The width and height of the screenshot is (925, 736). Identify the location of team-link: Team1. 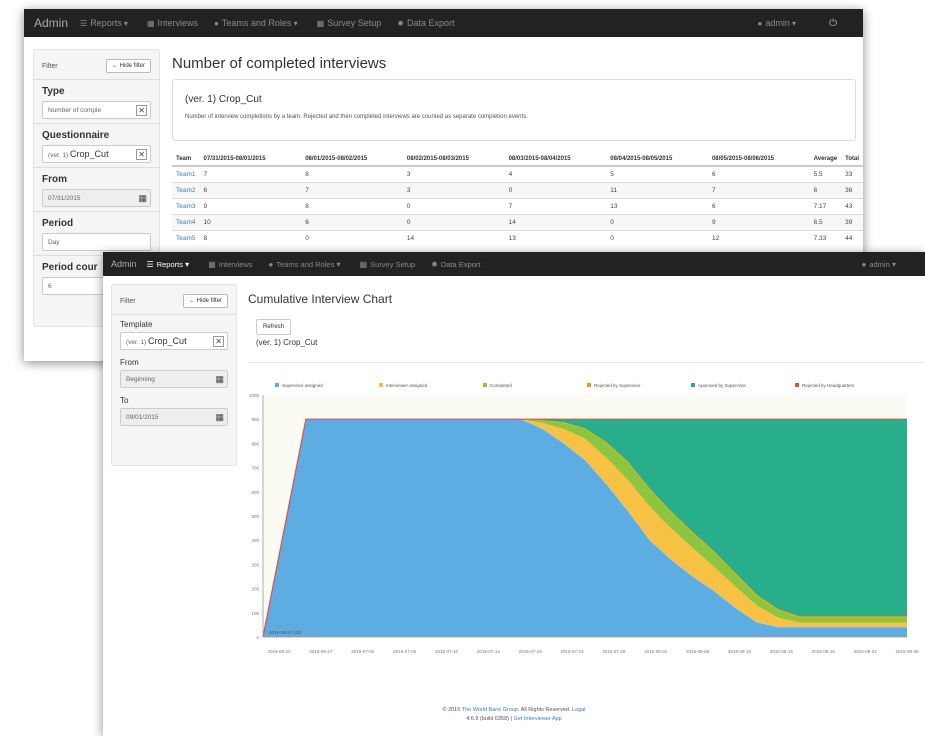
(186, 174).